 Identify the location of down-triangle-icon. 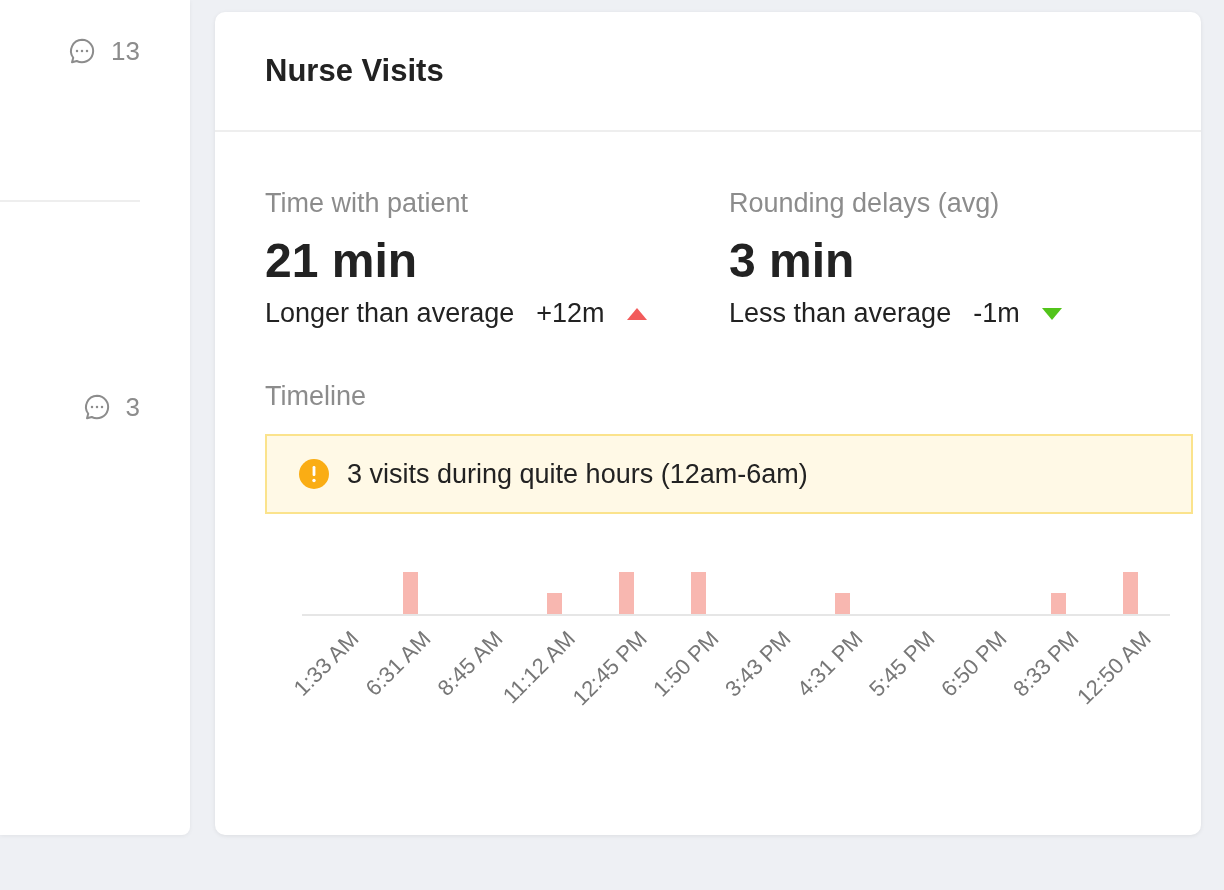
(1051, 313).